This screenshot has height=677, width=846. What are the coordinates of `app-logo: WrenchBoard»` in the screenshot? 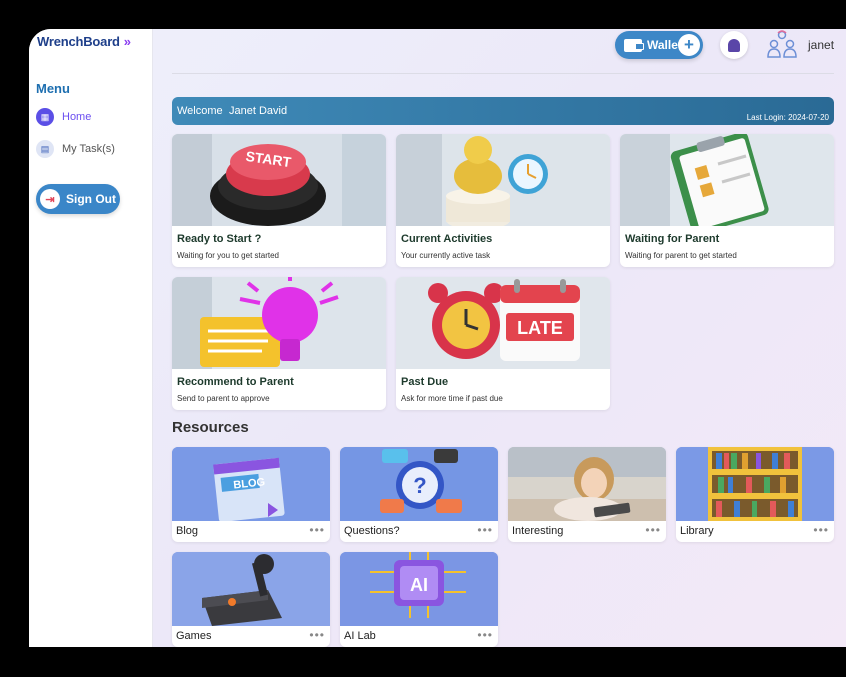 It's located at (84, 41).